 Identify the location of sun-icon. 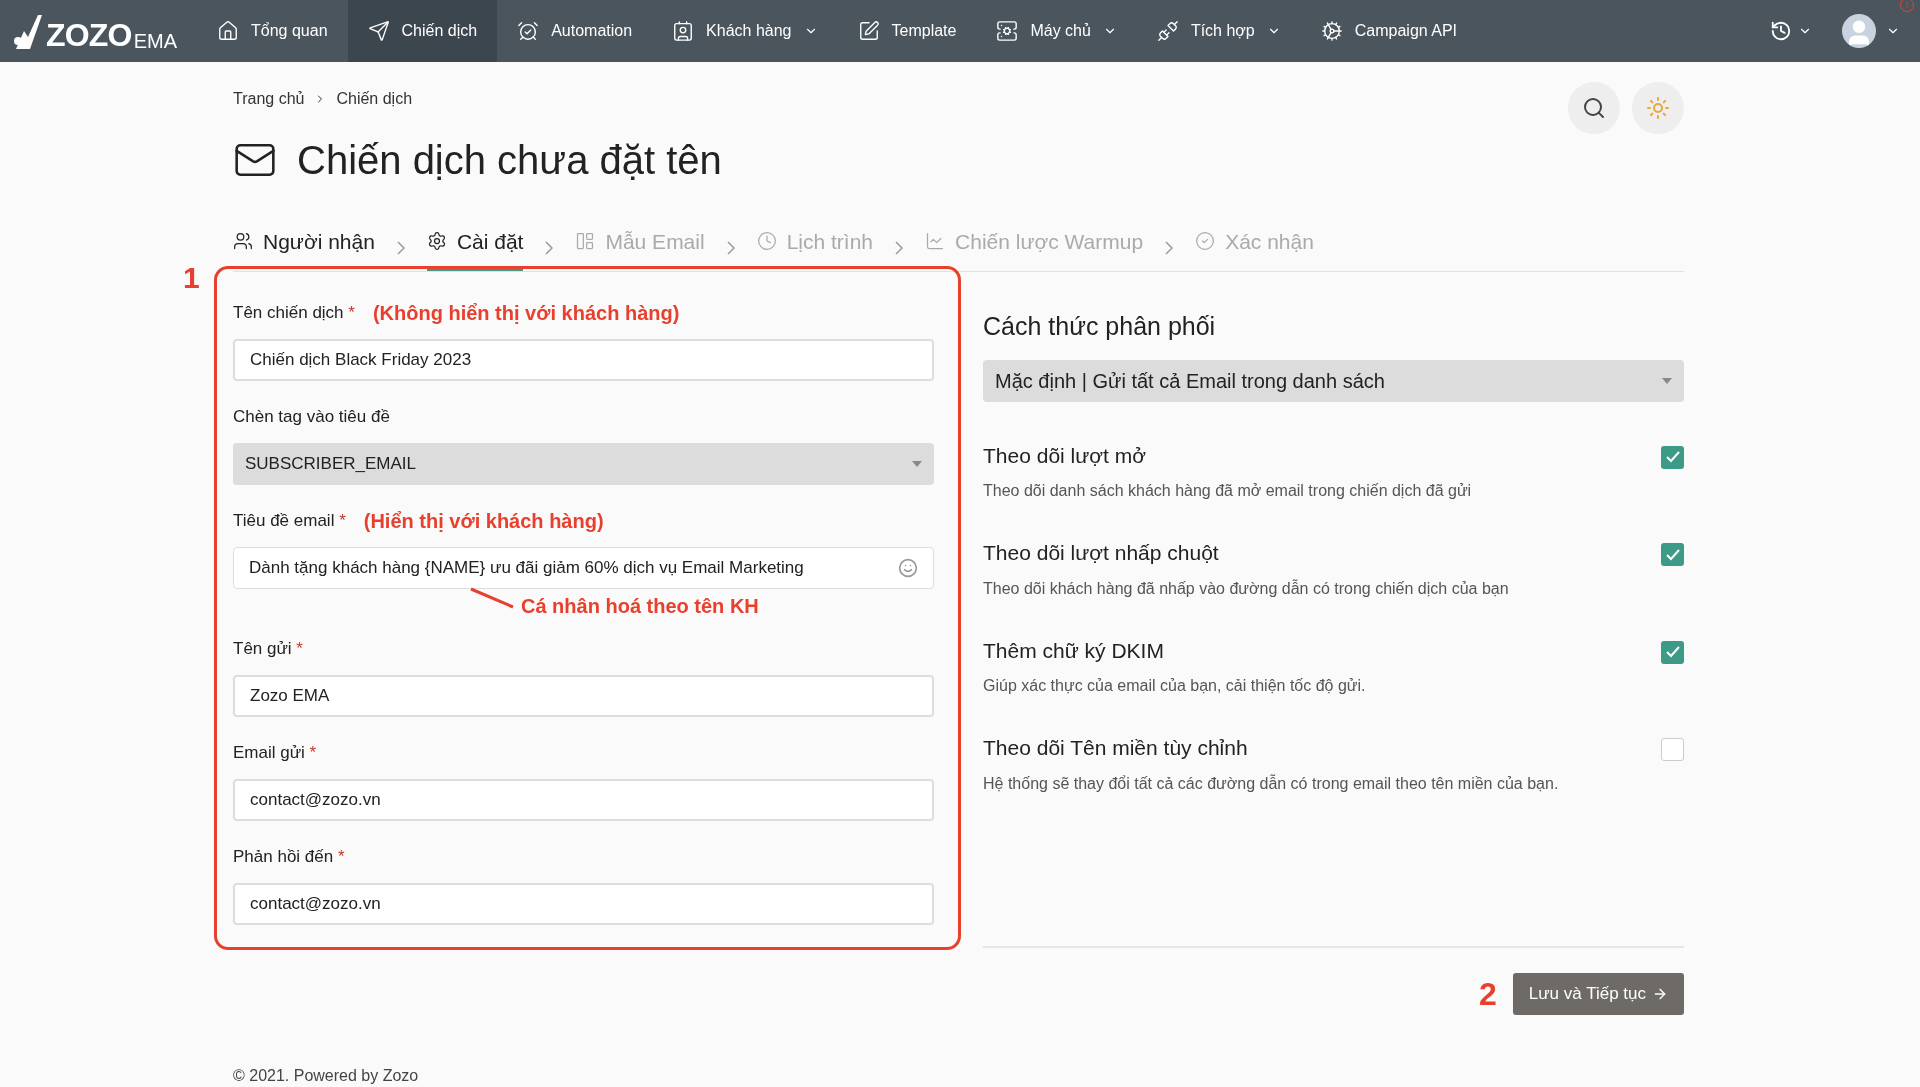
(1658, 108).